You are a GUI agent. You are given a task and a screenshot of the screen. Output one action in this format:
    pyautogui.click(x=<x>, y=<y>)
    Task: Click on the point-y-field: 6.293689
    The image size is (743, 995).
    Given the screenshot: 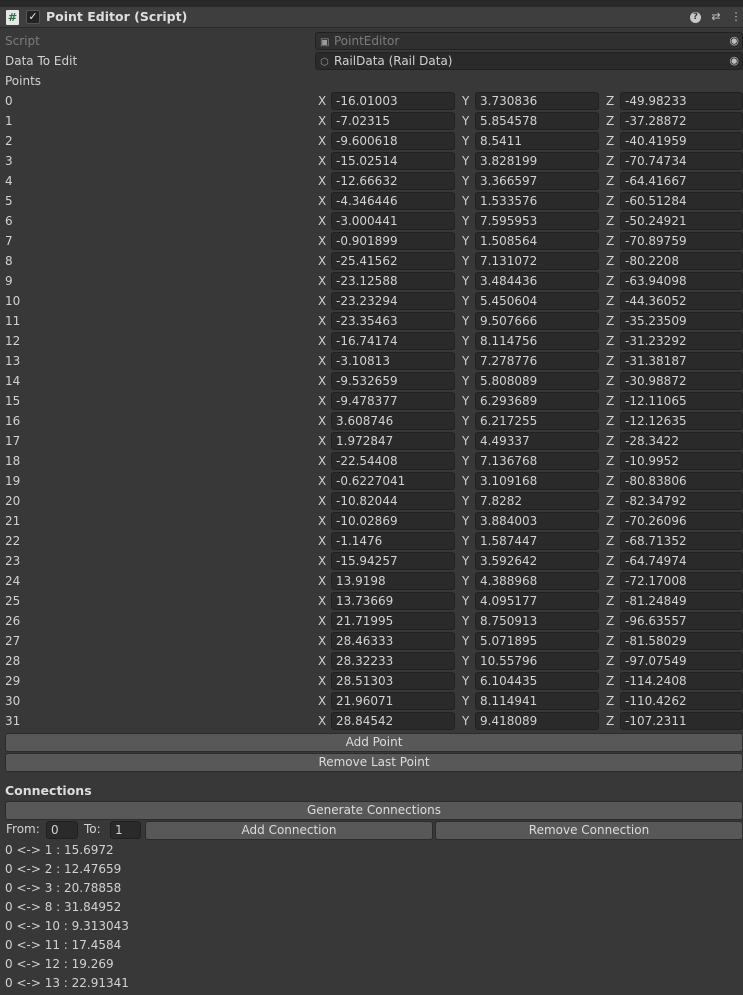 What is the action you would take?
    pyautogui.click(x=537, y=401)
    